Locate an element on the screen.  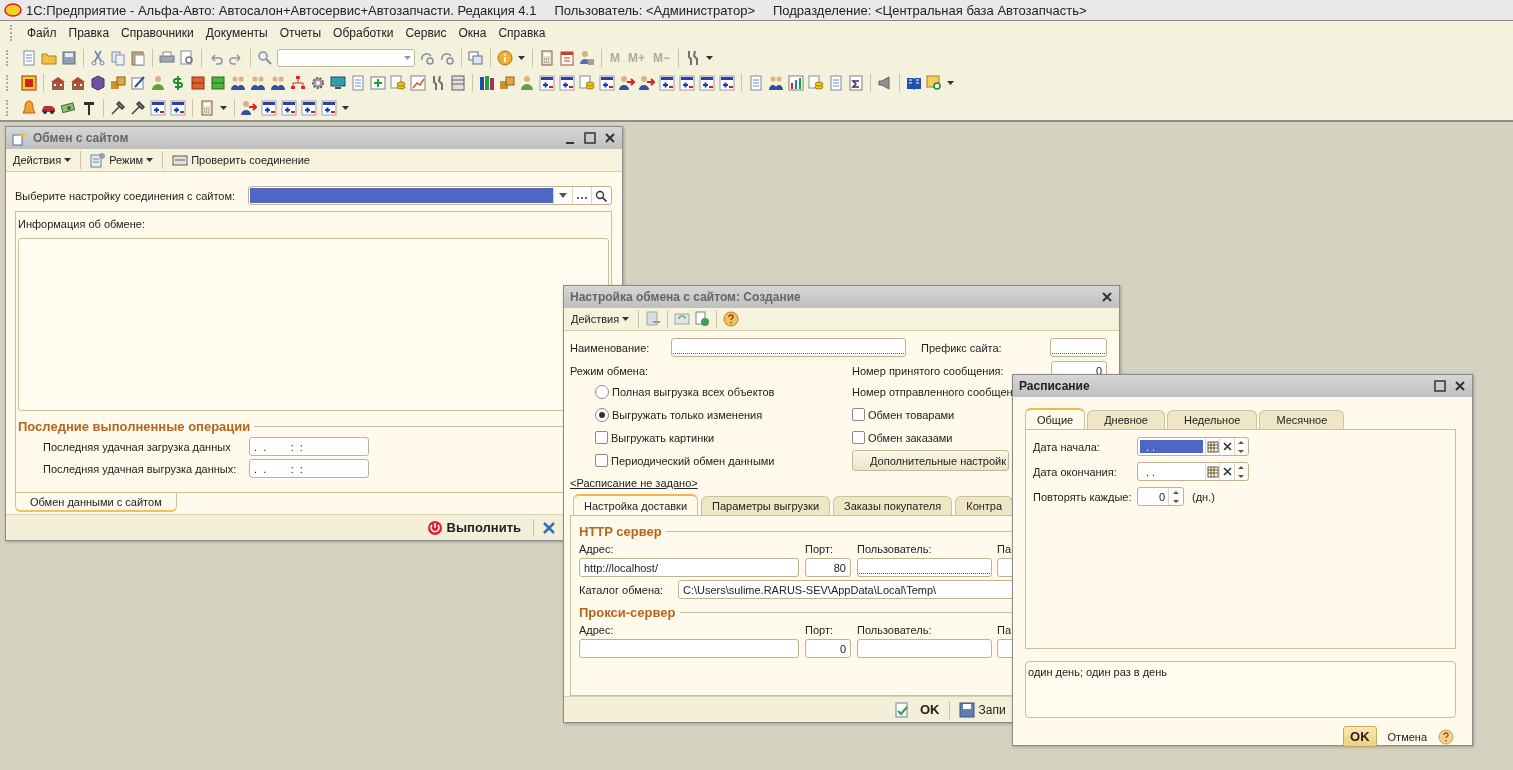
tab: Обмен данными с сайтом is located at coordinates (96, 502).